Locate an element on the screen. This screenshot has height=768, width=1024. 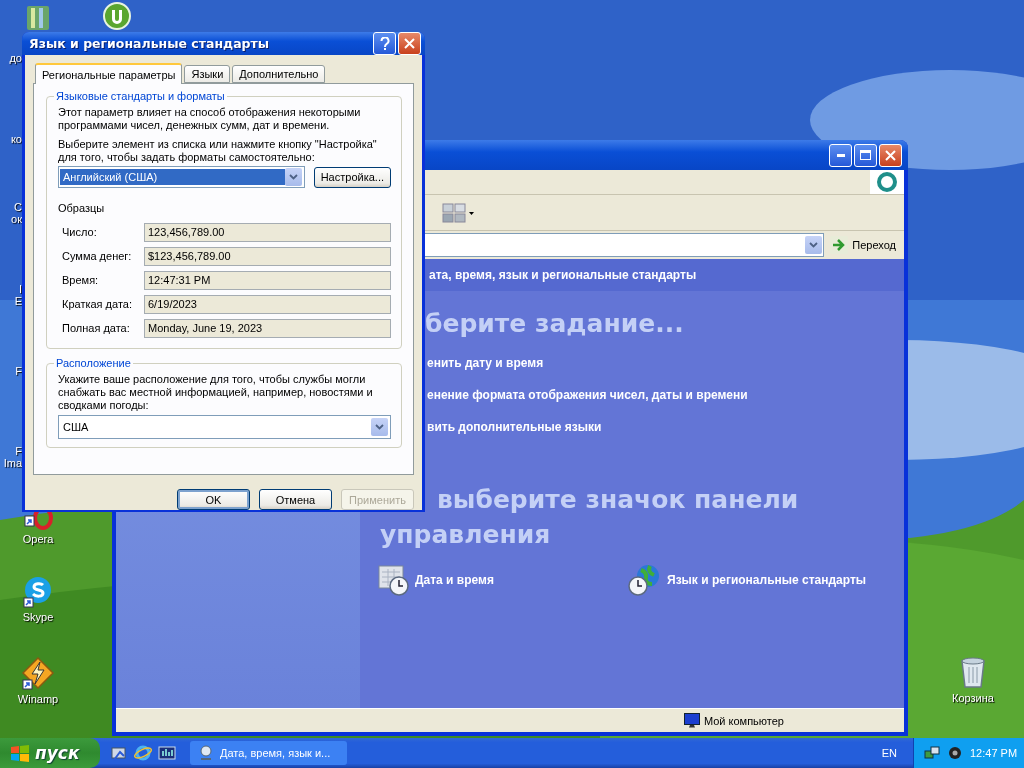
minimize-icon is located at coordinates (840, 155).